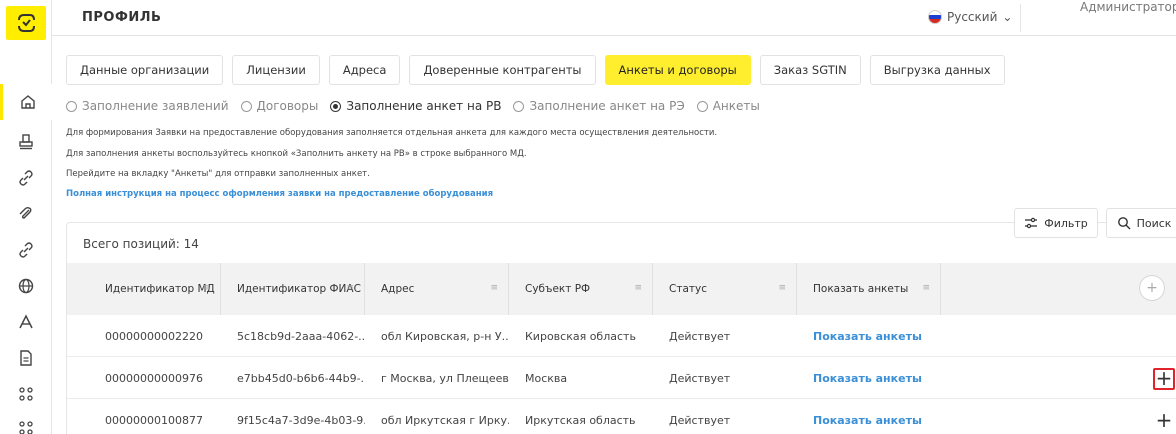  I want to click on globe-icon, so click(26, 286).